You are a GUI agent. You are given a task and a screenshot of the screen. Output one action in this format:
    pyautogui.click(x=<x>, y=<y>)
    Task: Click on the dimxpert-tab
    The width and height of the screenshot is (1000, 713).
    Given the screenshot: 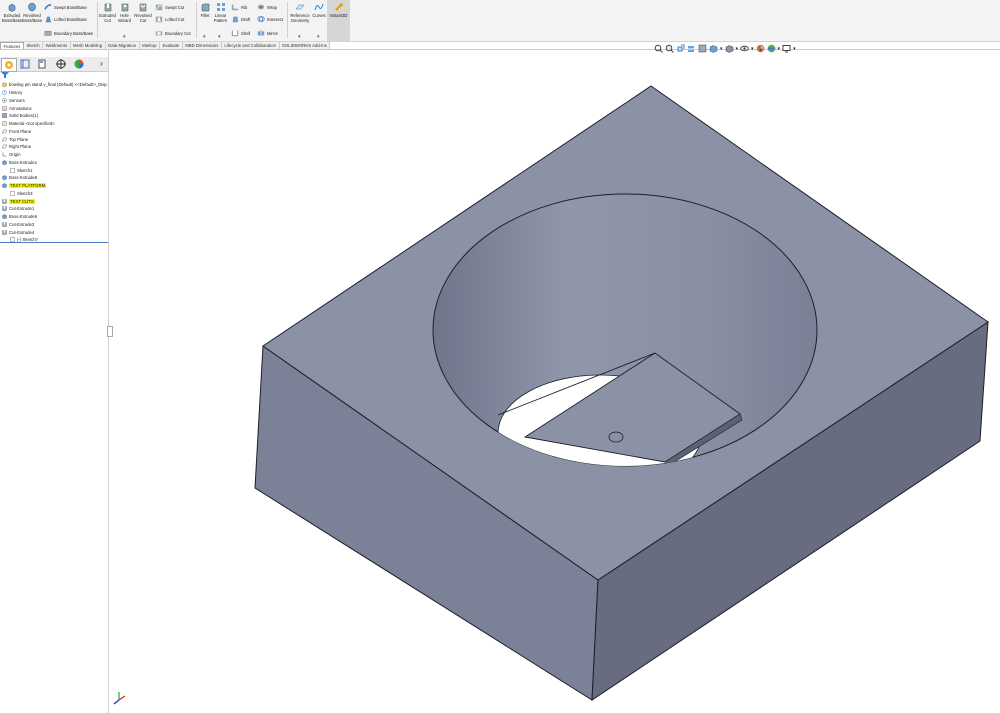 What is the action you would take?
    pyautogui.click(x=61, y=64)
    